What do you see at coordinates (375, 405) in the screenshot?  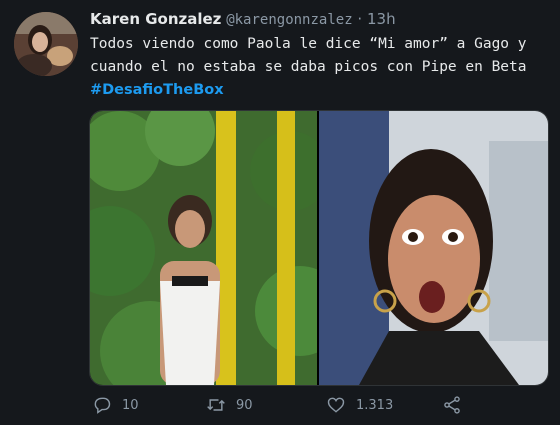 I see `like-count: 1.313` at bounding box center [375, 405].